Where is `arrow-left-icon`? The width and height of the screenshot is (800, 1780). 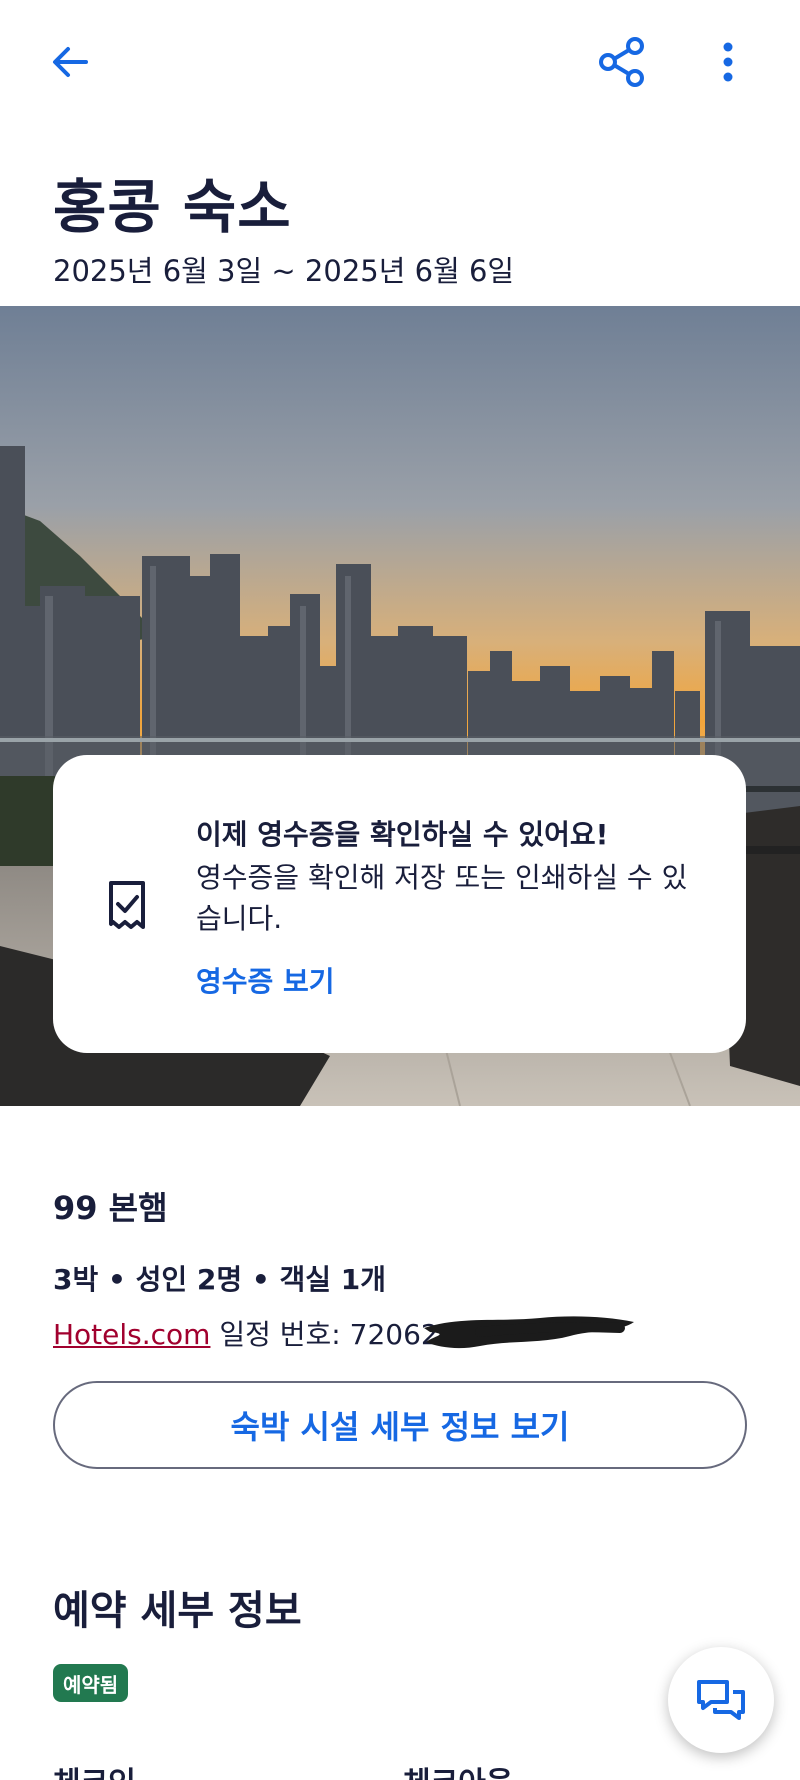 arrow-left-icon is located at coordinates (70, 62).